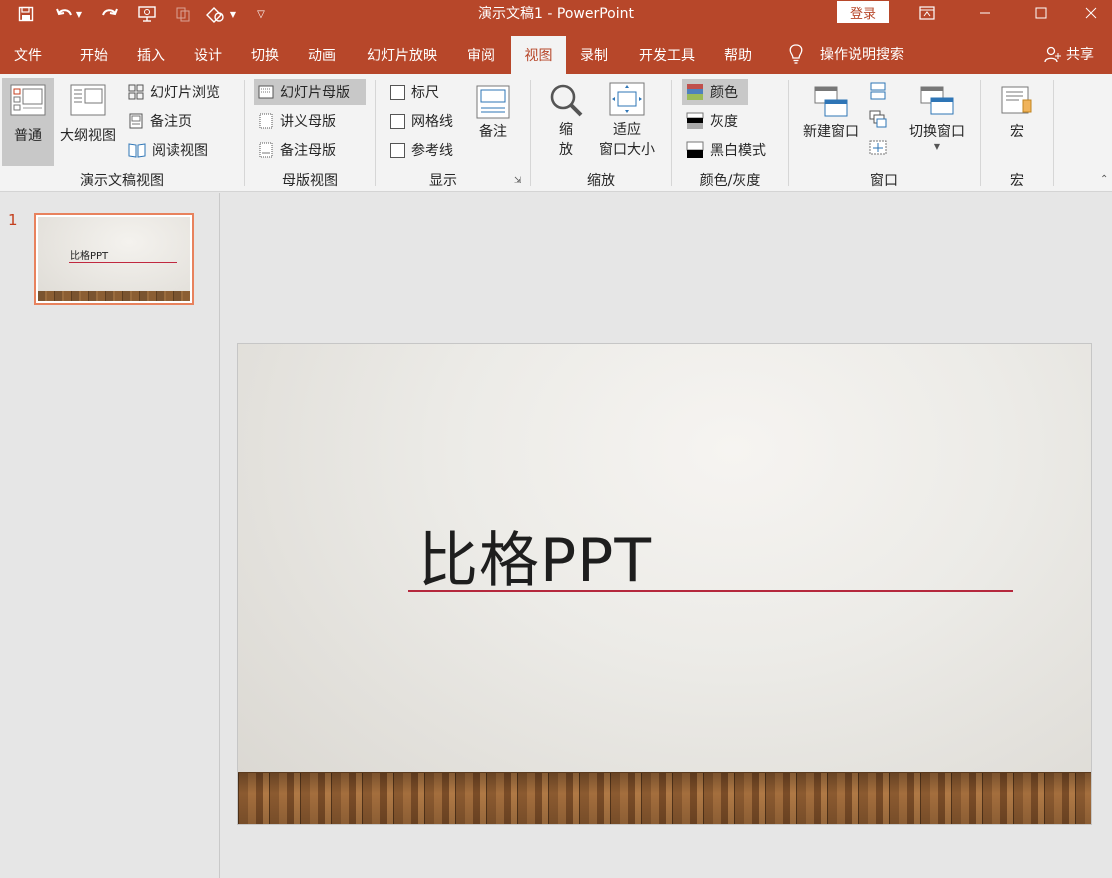 The height and width of the screenshot is (878, 1112). I want to click on macros-button: 宏, so click(1017, 122).